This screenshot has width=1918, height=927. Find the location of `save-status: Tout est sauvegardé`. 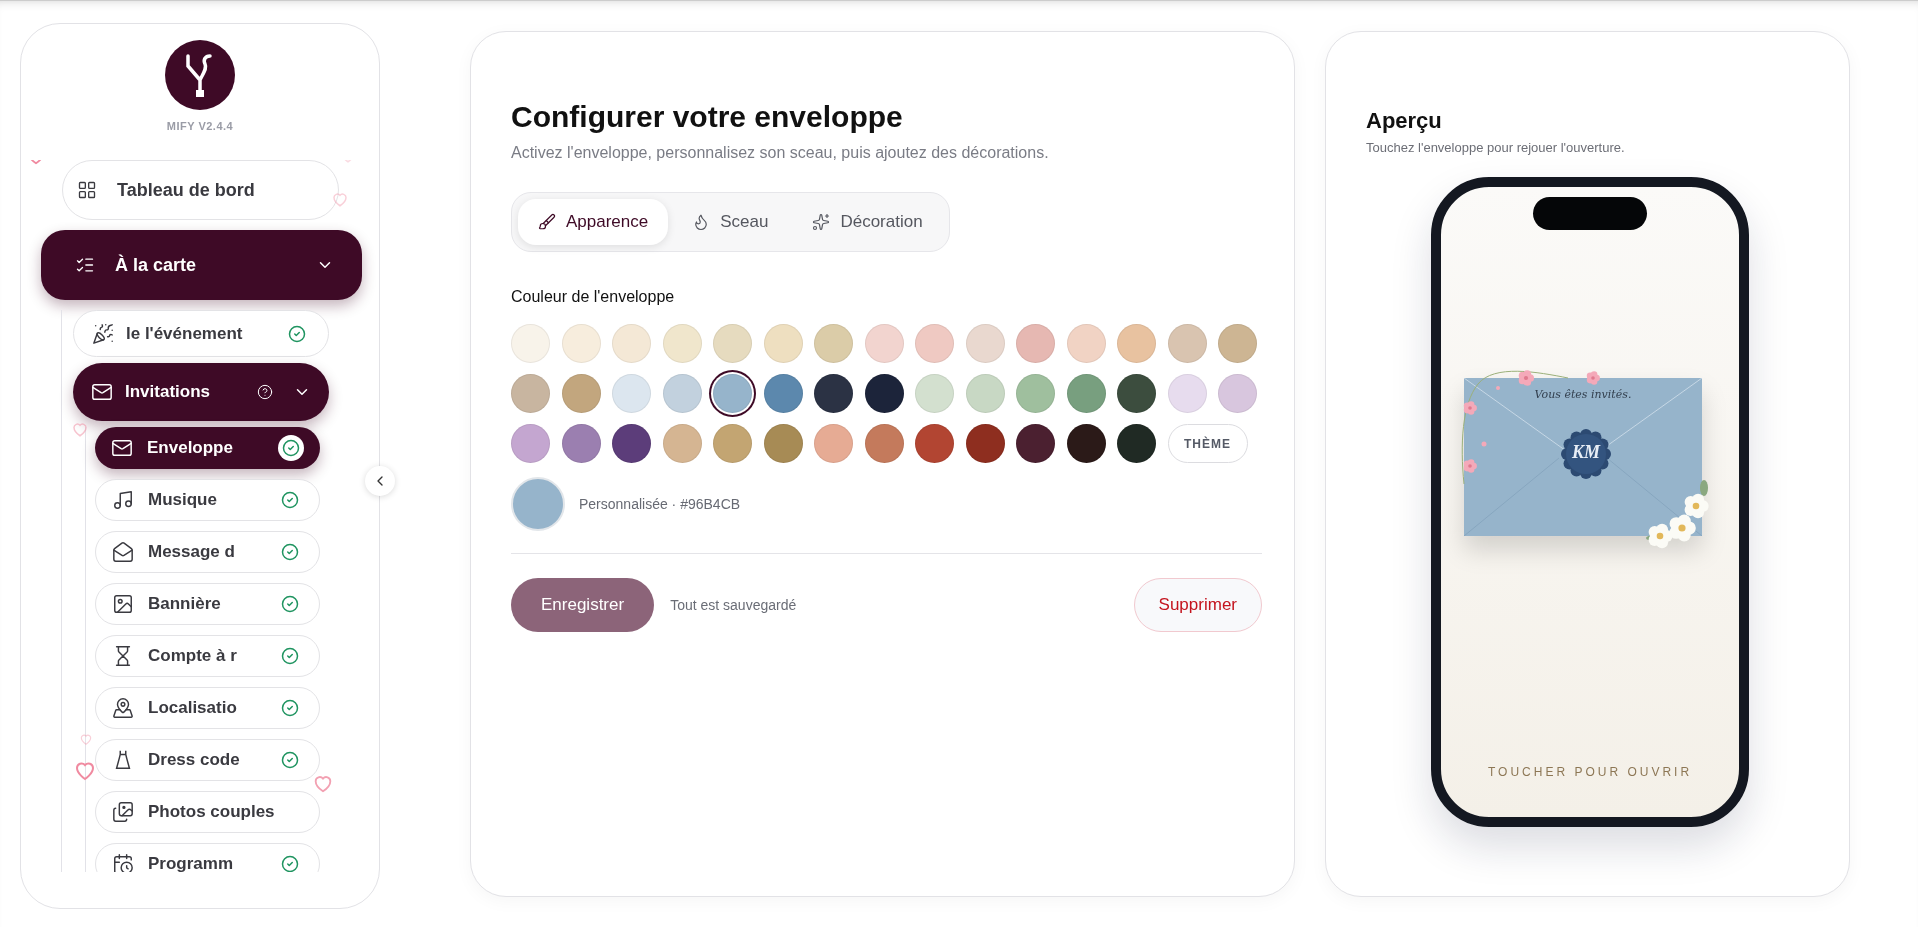

save-status: Tout est sauvegardé is located at coordinates (733, 605).